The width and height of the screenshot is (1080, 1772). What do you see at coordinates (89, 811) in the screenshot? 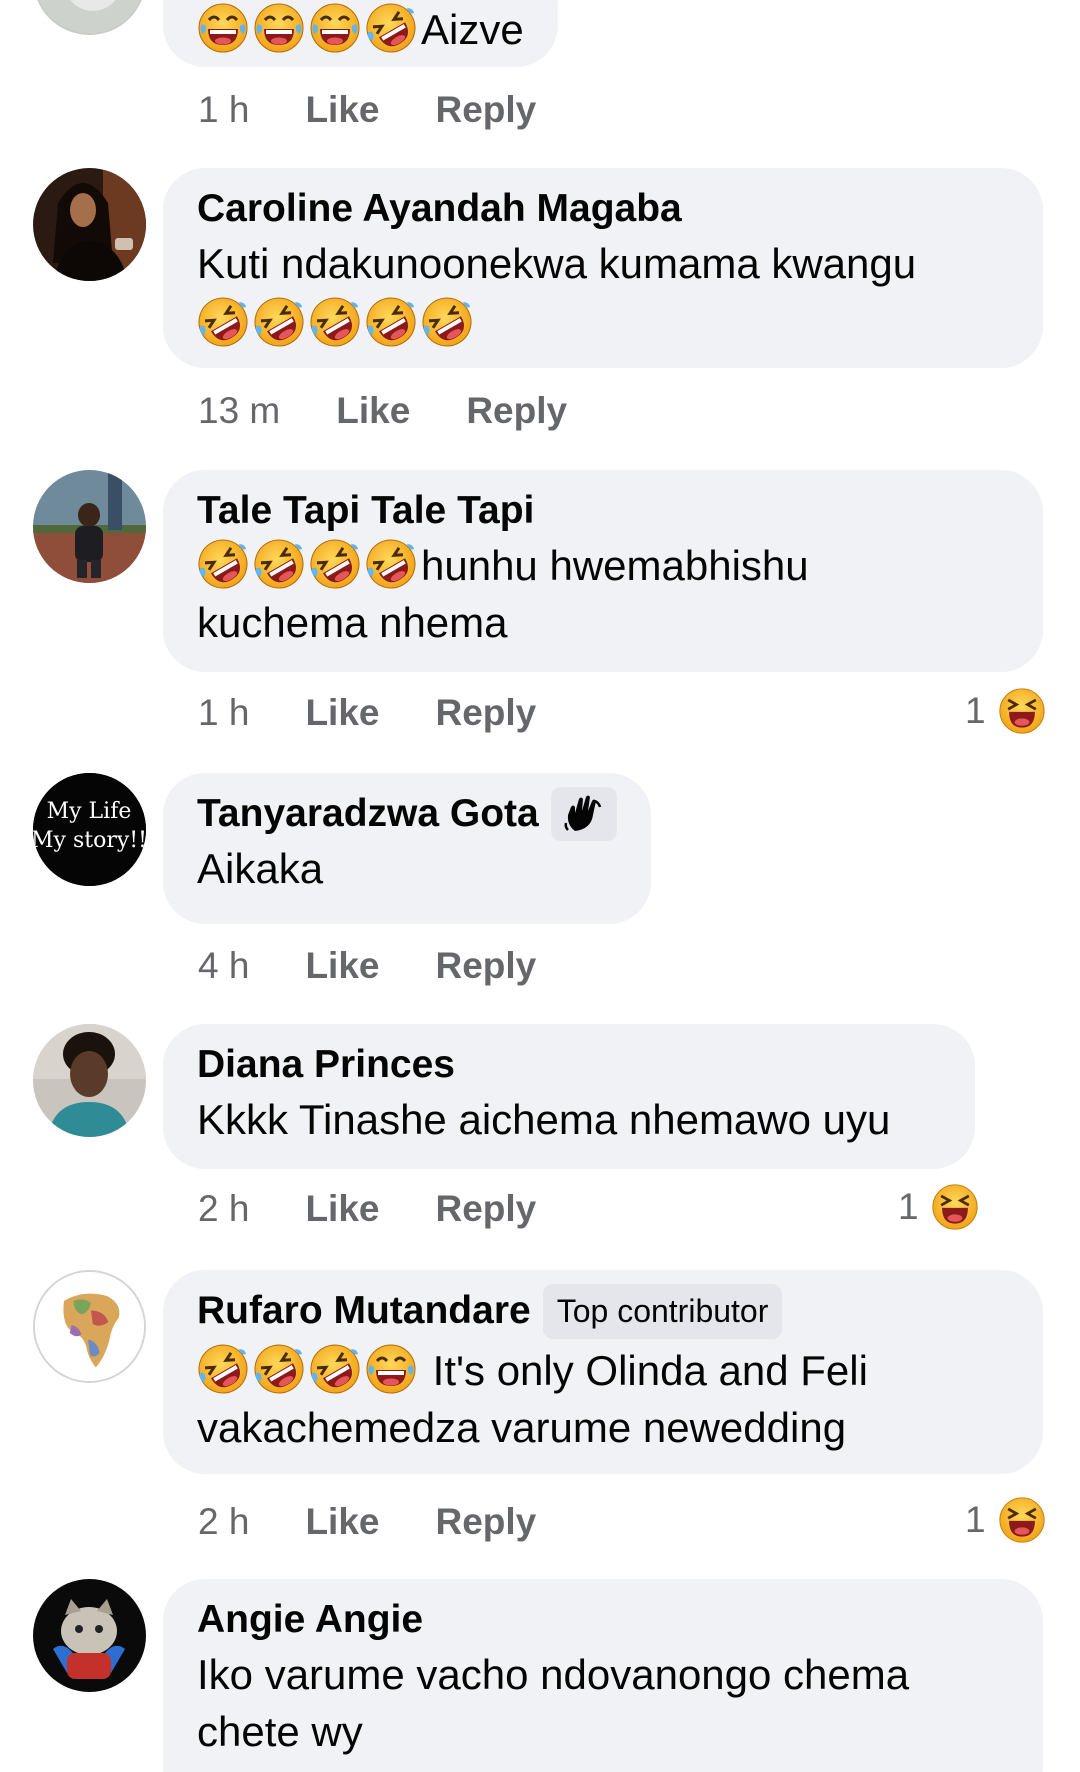
I see `avatar-text-line1: My Life` at bounding box center [89, 811].